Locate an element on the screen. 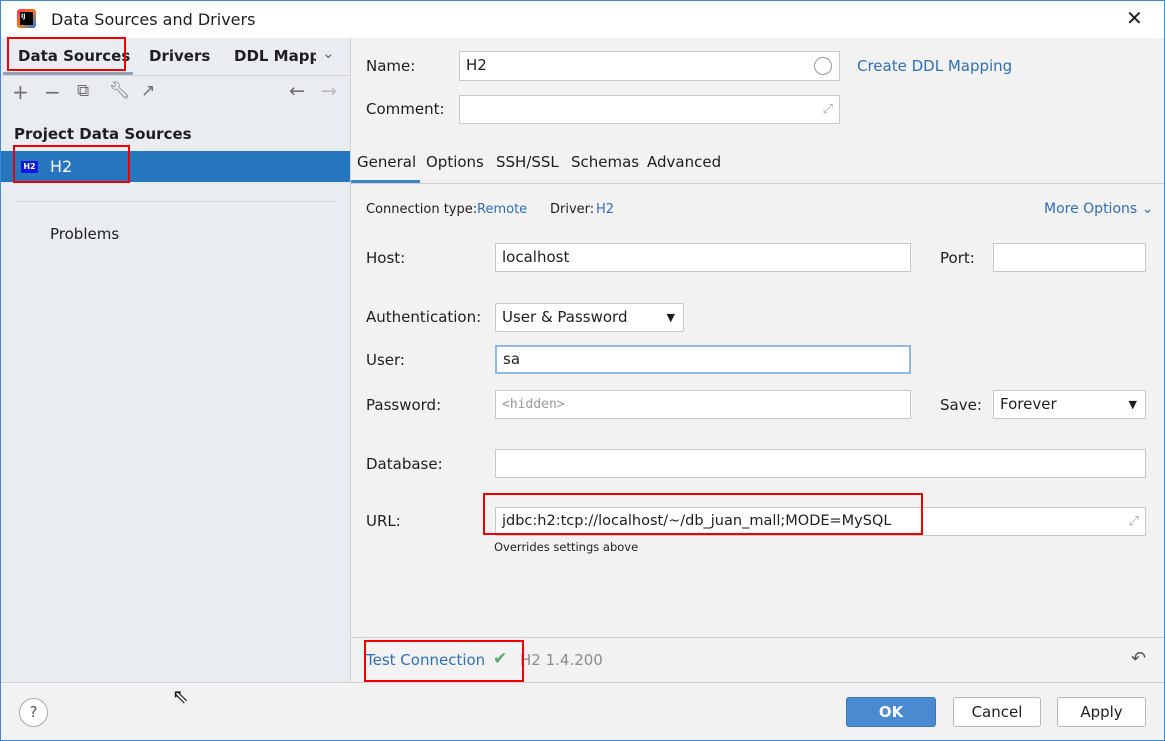  save-label: Save: is located at coordinates (961, 405).